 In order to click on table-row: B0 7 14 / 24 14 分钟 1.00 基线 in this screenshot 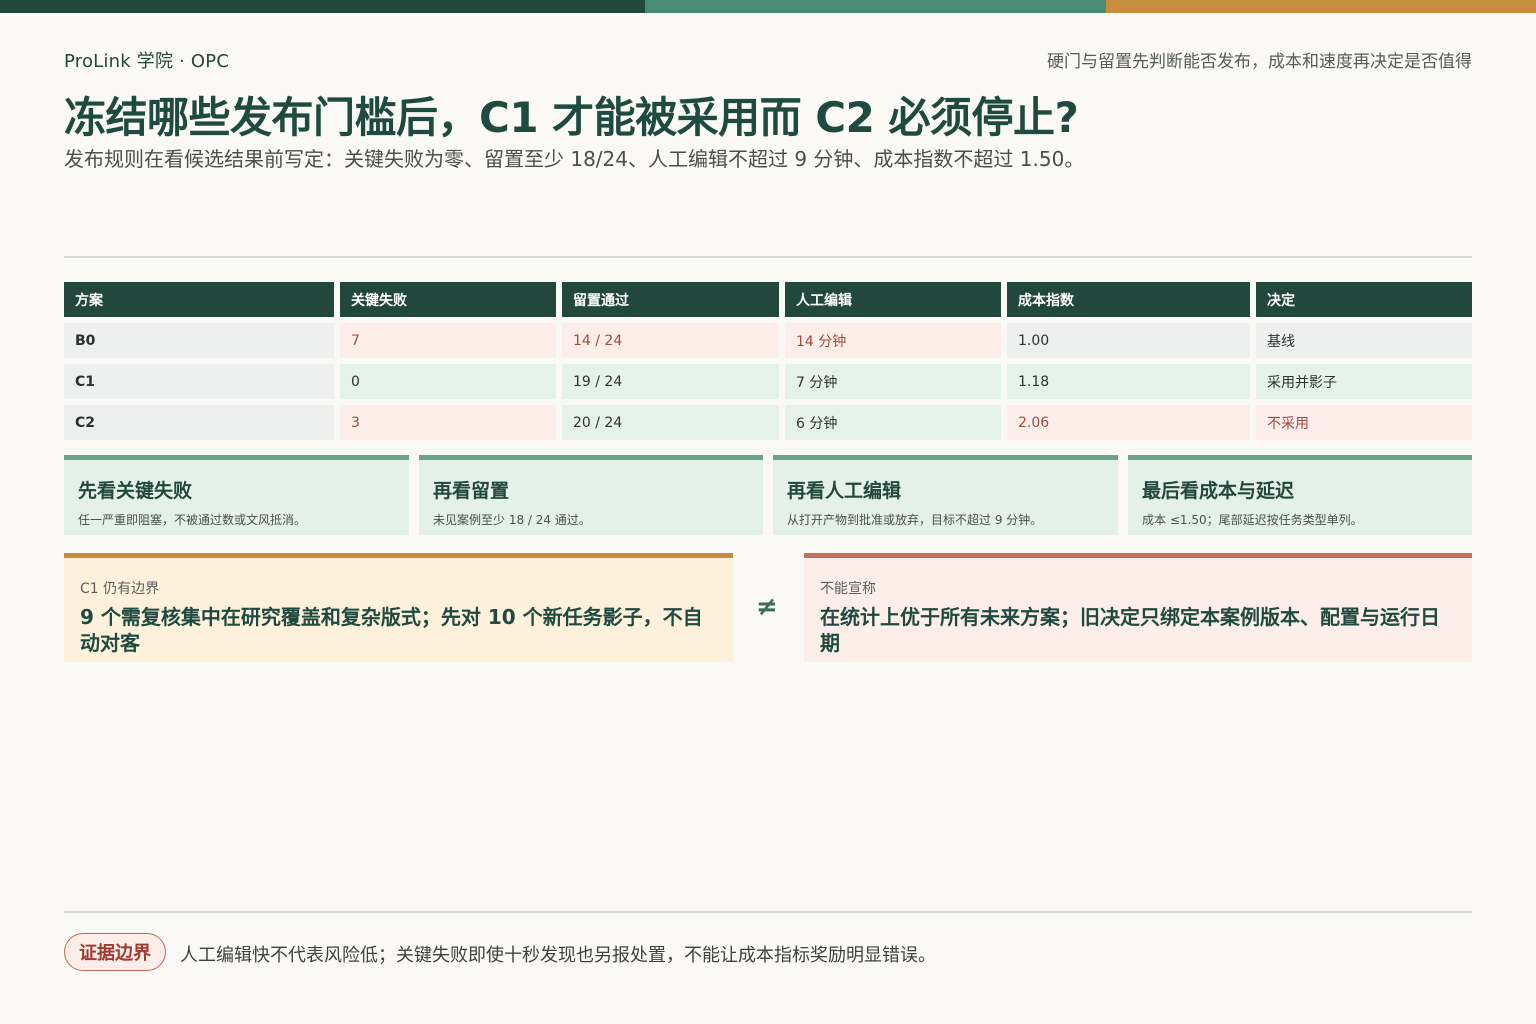, I will do `click(768, 340)`.